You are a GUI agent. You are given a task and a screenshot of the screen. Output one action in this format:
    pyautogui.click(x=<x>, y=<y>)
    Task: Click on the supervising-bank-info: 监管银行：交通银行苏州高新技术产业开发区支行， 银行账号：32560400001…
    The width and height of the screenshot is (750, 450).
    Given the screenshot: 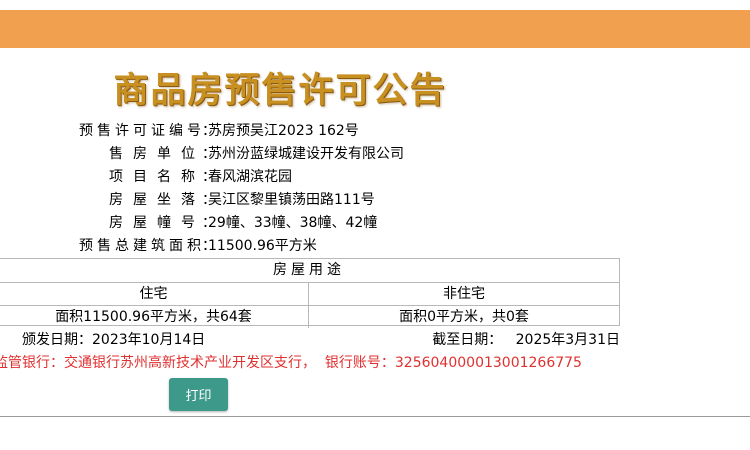 What is the action you would take?
    pyautogui.click(x=291, y=363)
    